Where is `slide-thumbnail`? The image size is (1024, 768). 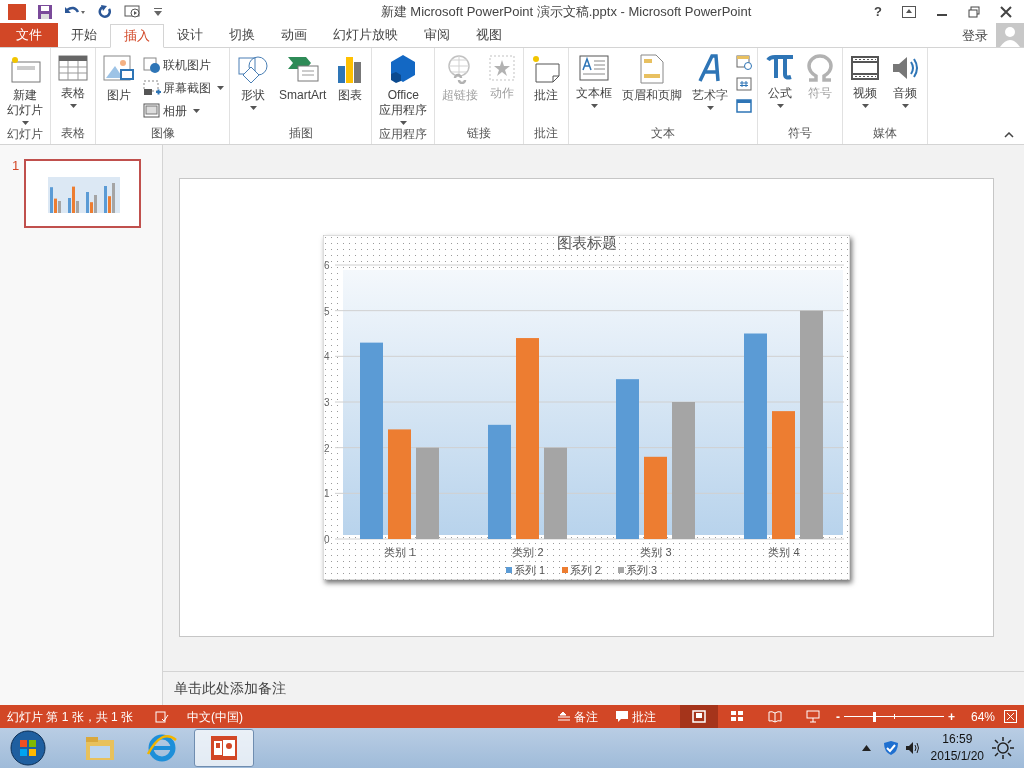
slide-thumbnail is located at coordinates (83, 193).